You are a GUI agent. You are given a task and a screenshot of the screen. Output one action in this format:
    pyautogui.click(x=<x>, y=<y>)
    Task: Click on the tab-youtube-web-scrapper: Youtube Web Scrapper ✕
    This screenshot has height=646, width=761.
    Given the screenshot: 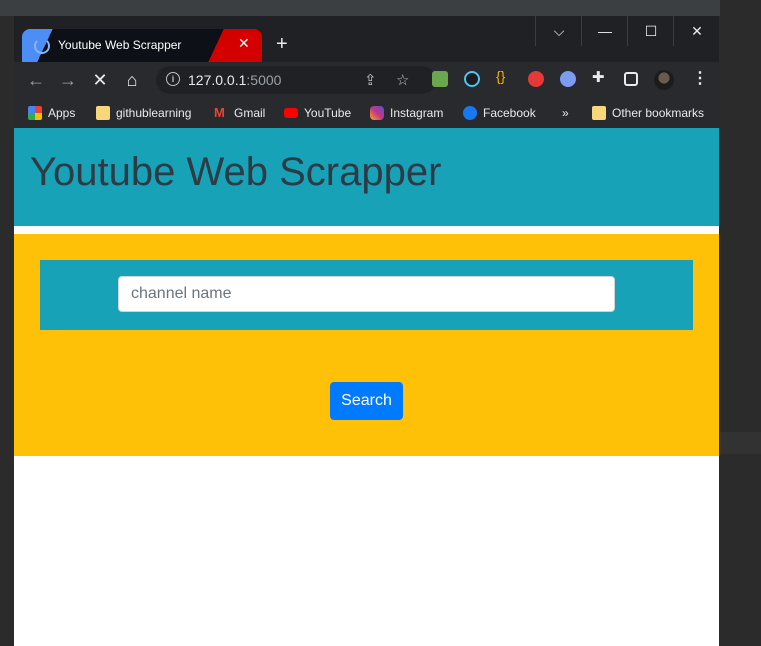 What is the action you would take?
    pyautogui.click(x=142, y=45)
    